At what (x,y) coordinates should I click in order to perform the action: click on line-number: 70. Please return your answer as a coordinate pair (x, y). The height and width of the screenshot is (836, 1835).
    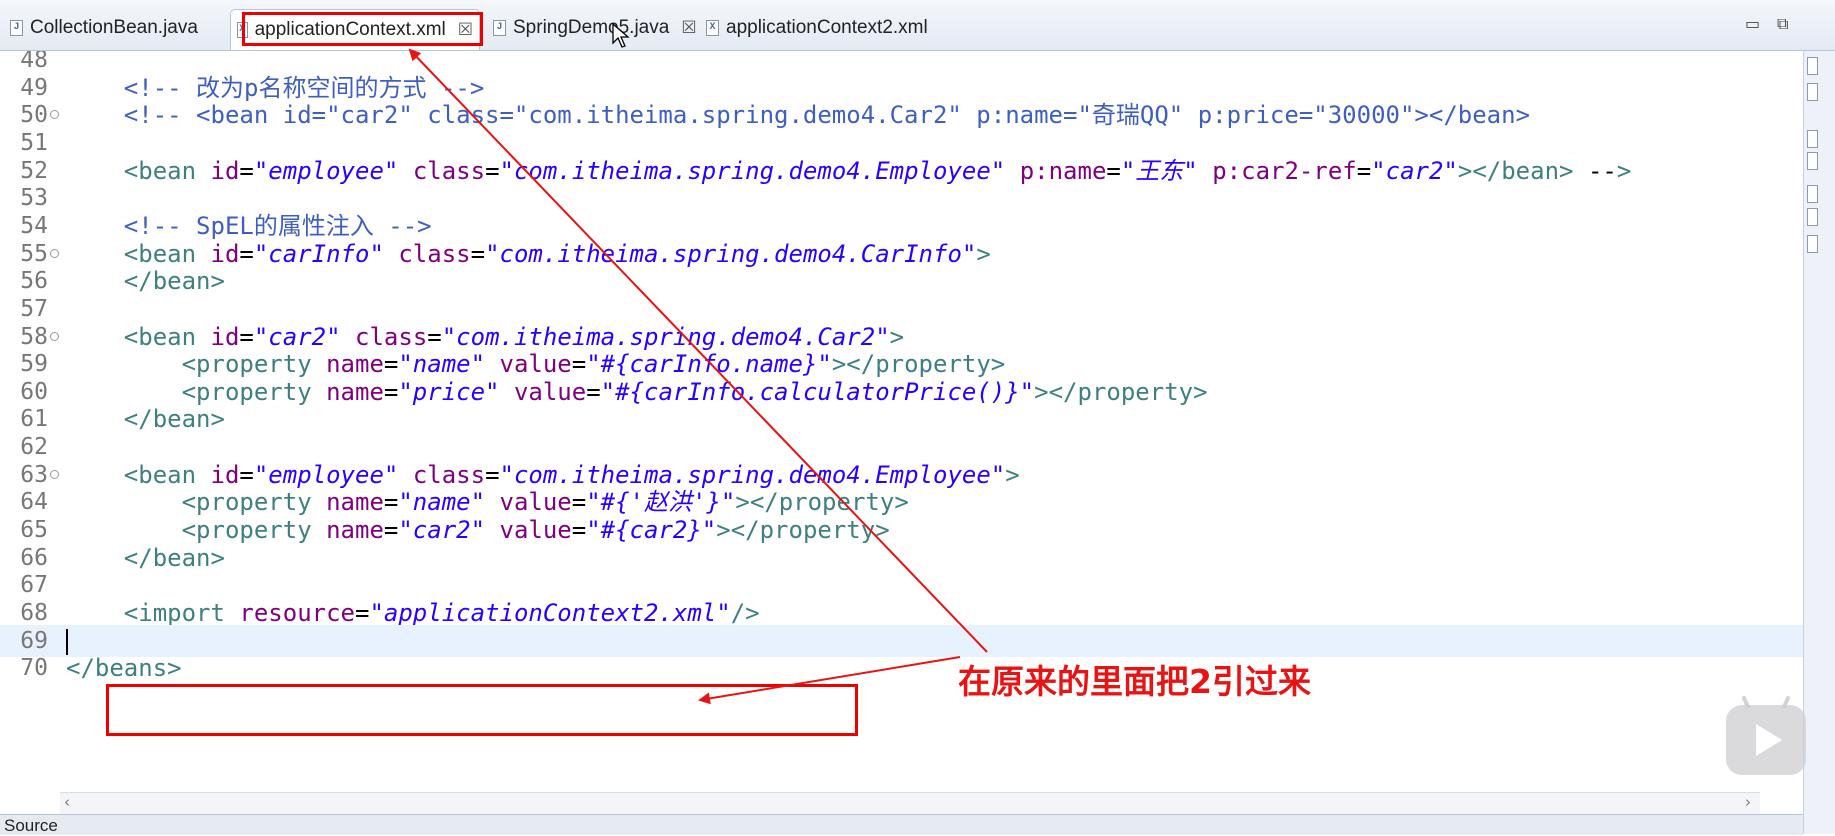
    Looking at the image, I should click on (34, 668).